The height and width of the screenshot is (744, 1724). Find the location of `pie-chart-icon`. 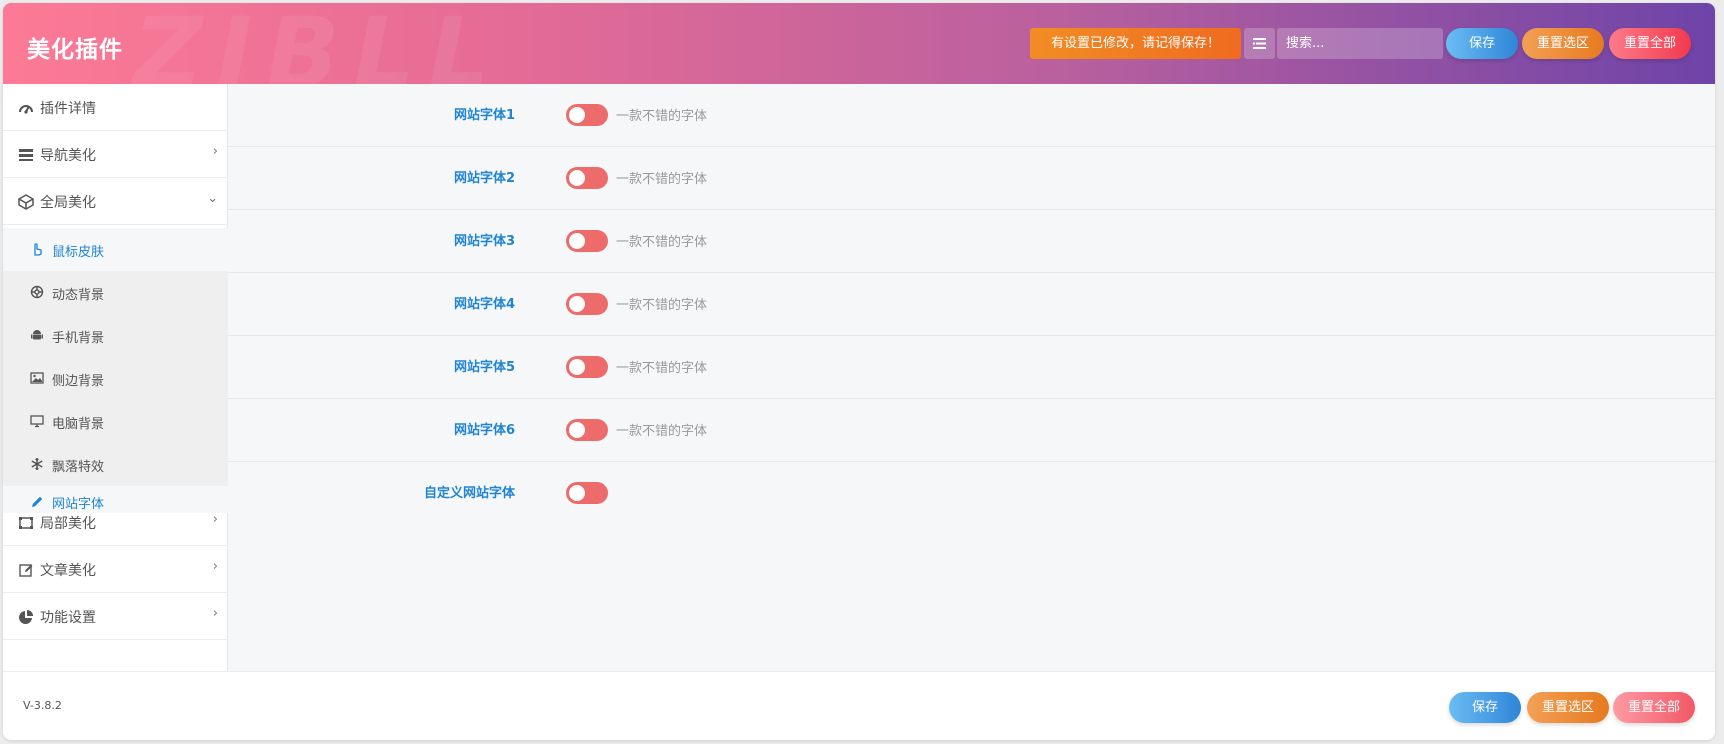

pie-chart-icon is located at coordinates (26, 617).